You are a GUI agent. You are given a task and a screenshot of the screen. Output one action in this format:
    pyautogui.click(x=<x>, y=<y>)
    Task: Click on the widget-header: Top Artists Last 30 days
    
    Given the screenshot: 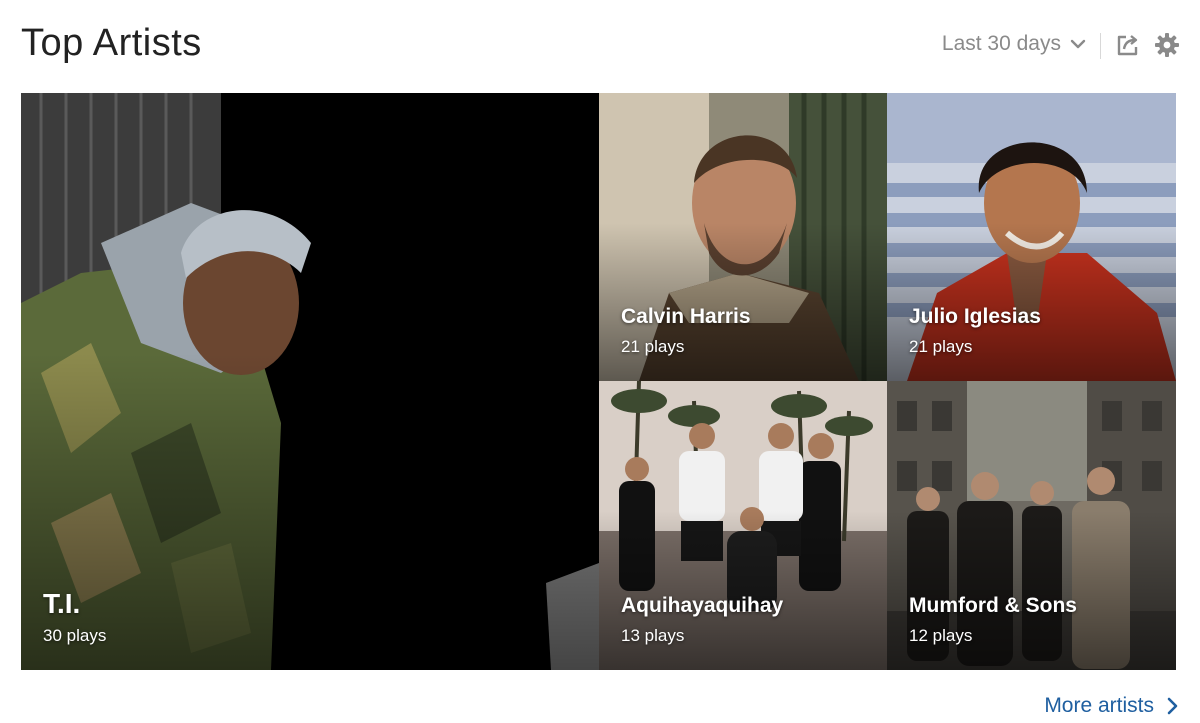 What is the action you would take?
    pyautogui.click(x=600, y=46)
    